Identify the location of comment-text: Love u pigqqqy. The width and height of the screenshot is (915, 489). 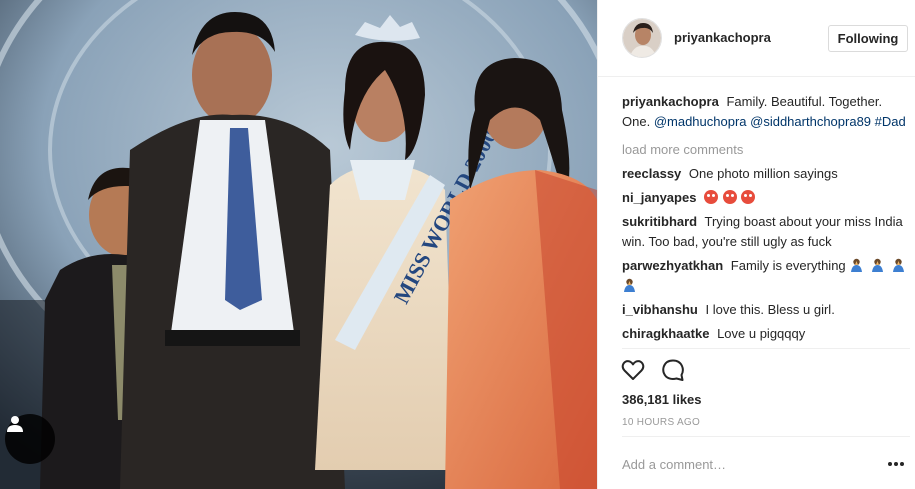
(761, 333).